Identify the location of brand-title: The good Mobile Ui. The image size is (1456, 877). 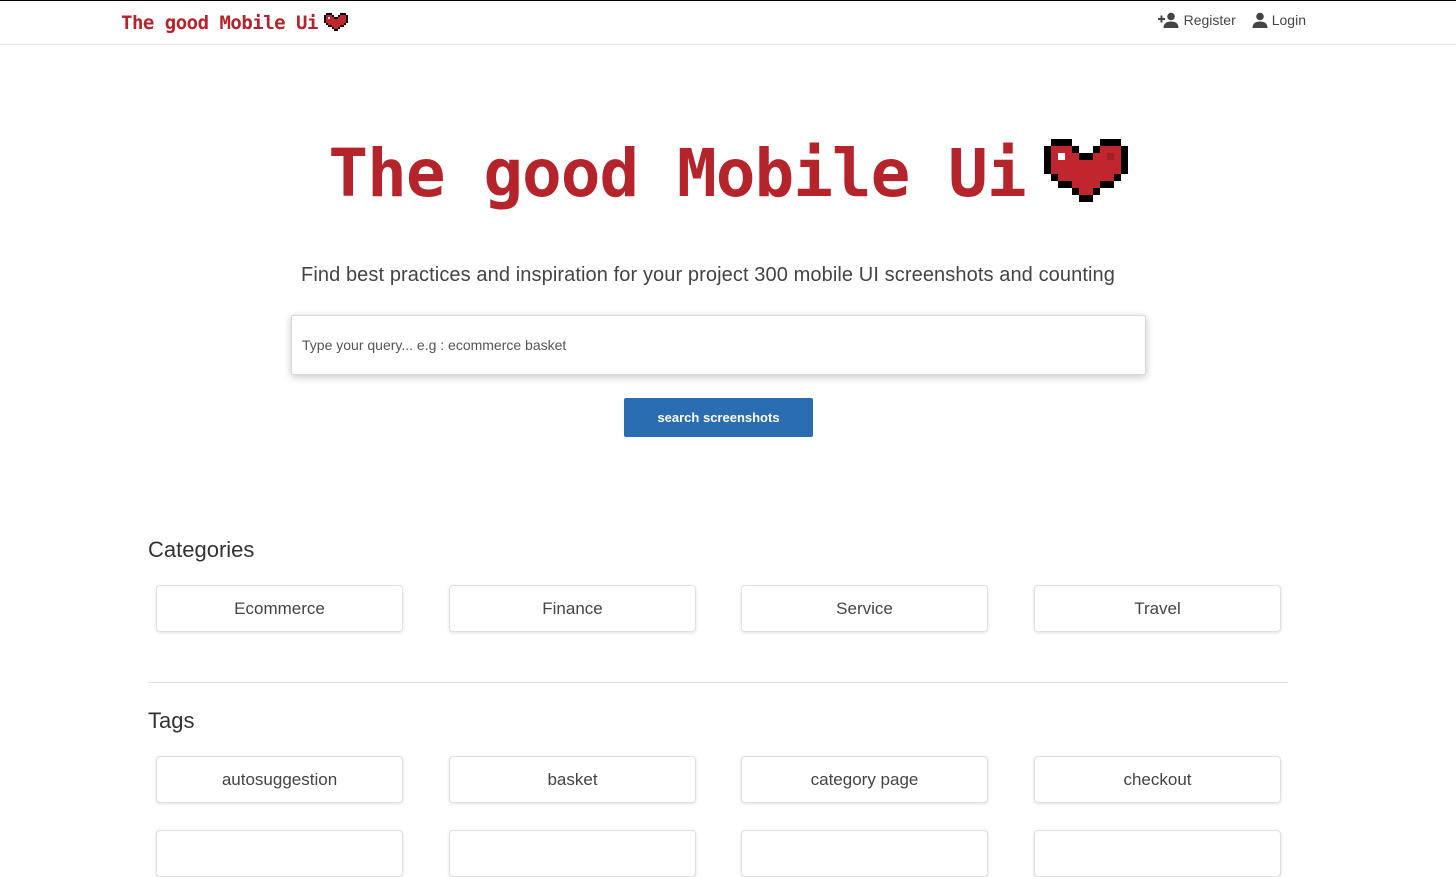
(219, 23).